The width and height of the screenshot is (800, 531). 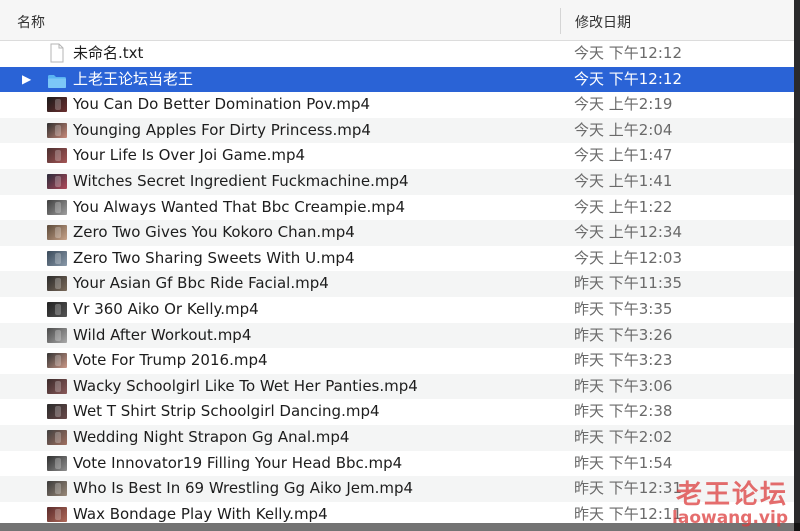 I want to click on file-row: Vote For Trump 2016.mp4 昨天 下午3:23, so click(x=397, y=361).